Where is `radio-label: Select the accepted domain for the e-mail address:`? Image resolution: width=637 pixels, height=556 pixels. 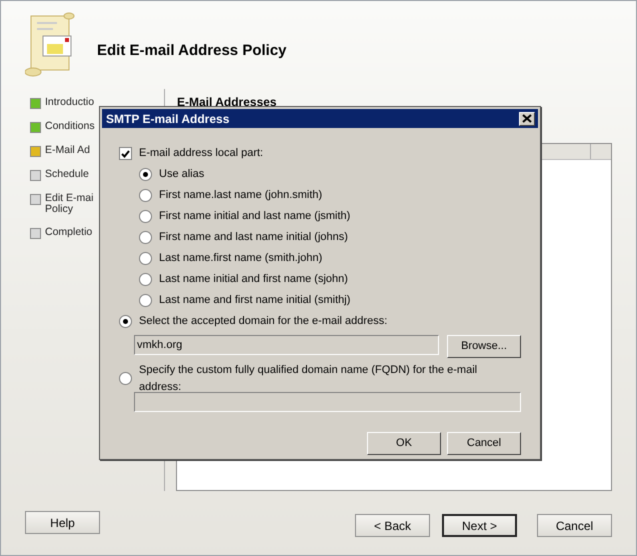
radio-label: Select the accepted domain for the e-mail address: is located at coordinates (263, 322).